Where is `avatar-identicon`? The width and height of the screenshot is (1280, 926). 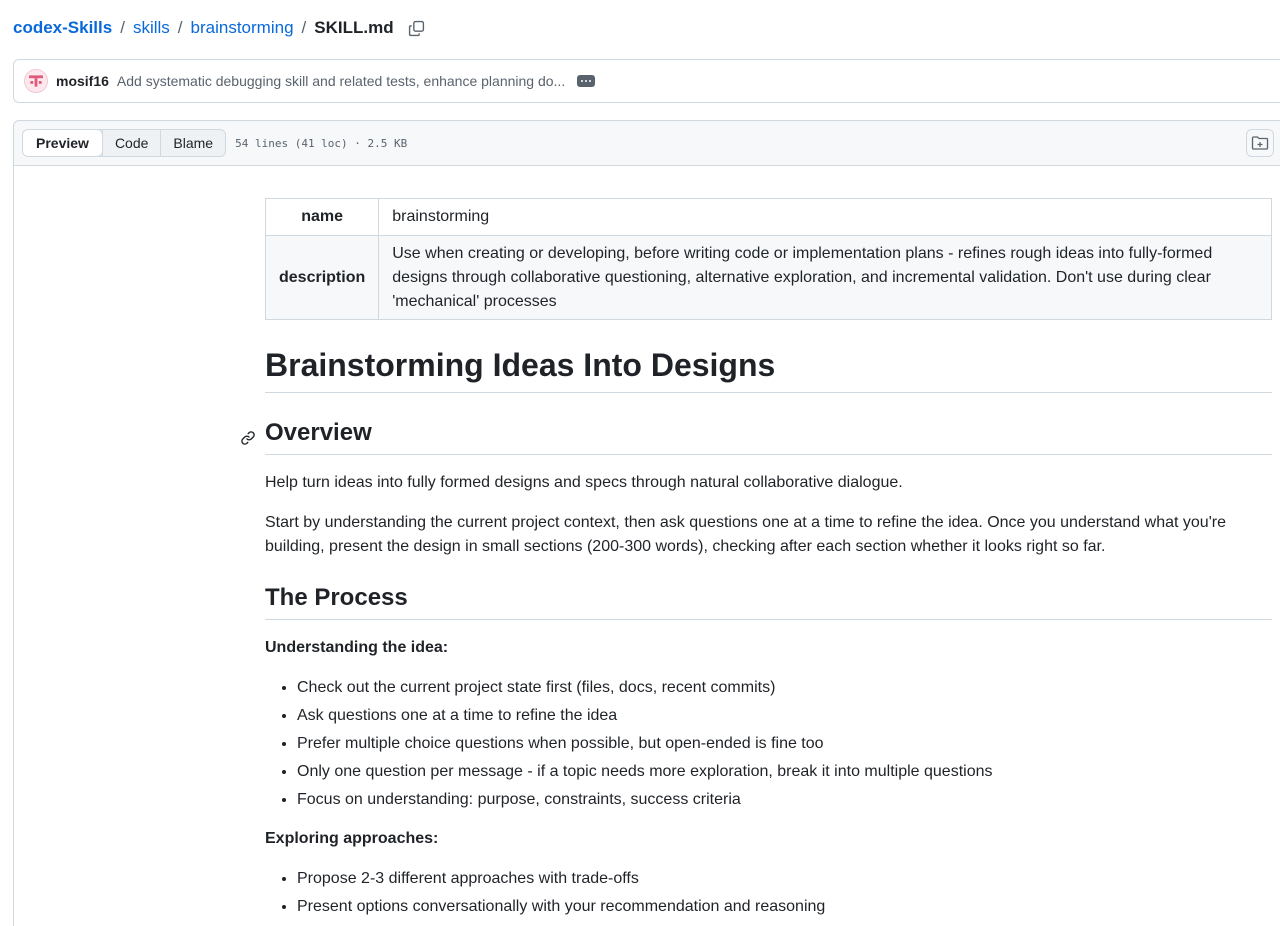 avatar-identicon is located at coordinates (36, 81).